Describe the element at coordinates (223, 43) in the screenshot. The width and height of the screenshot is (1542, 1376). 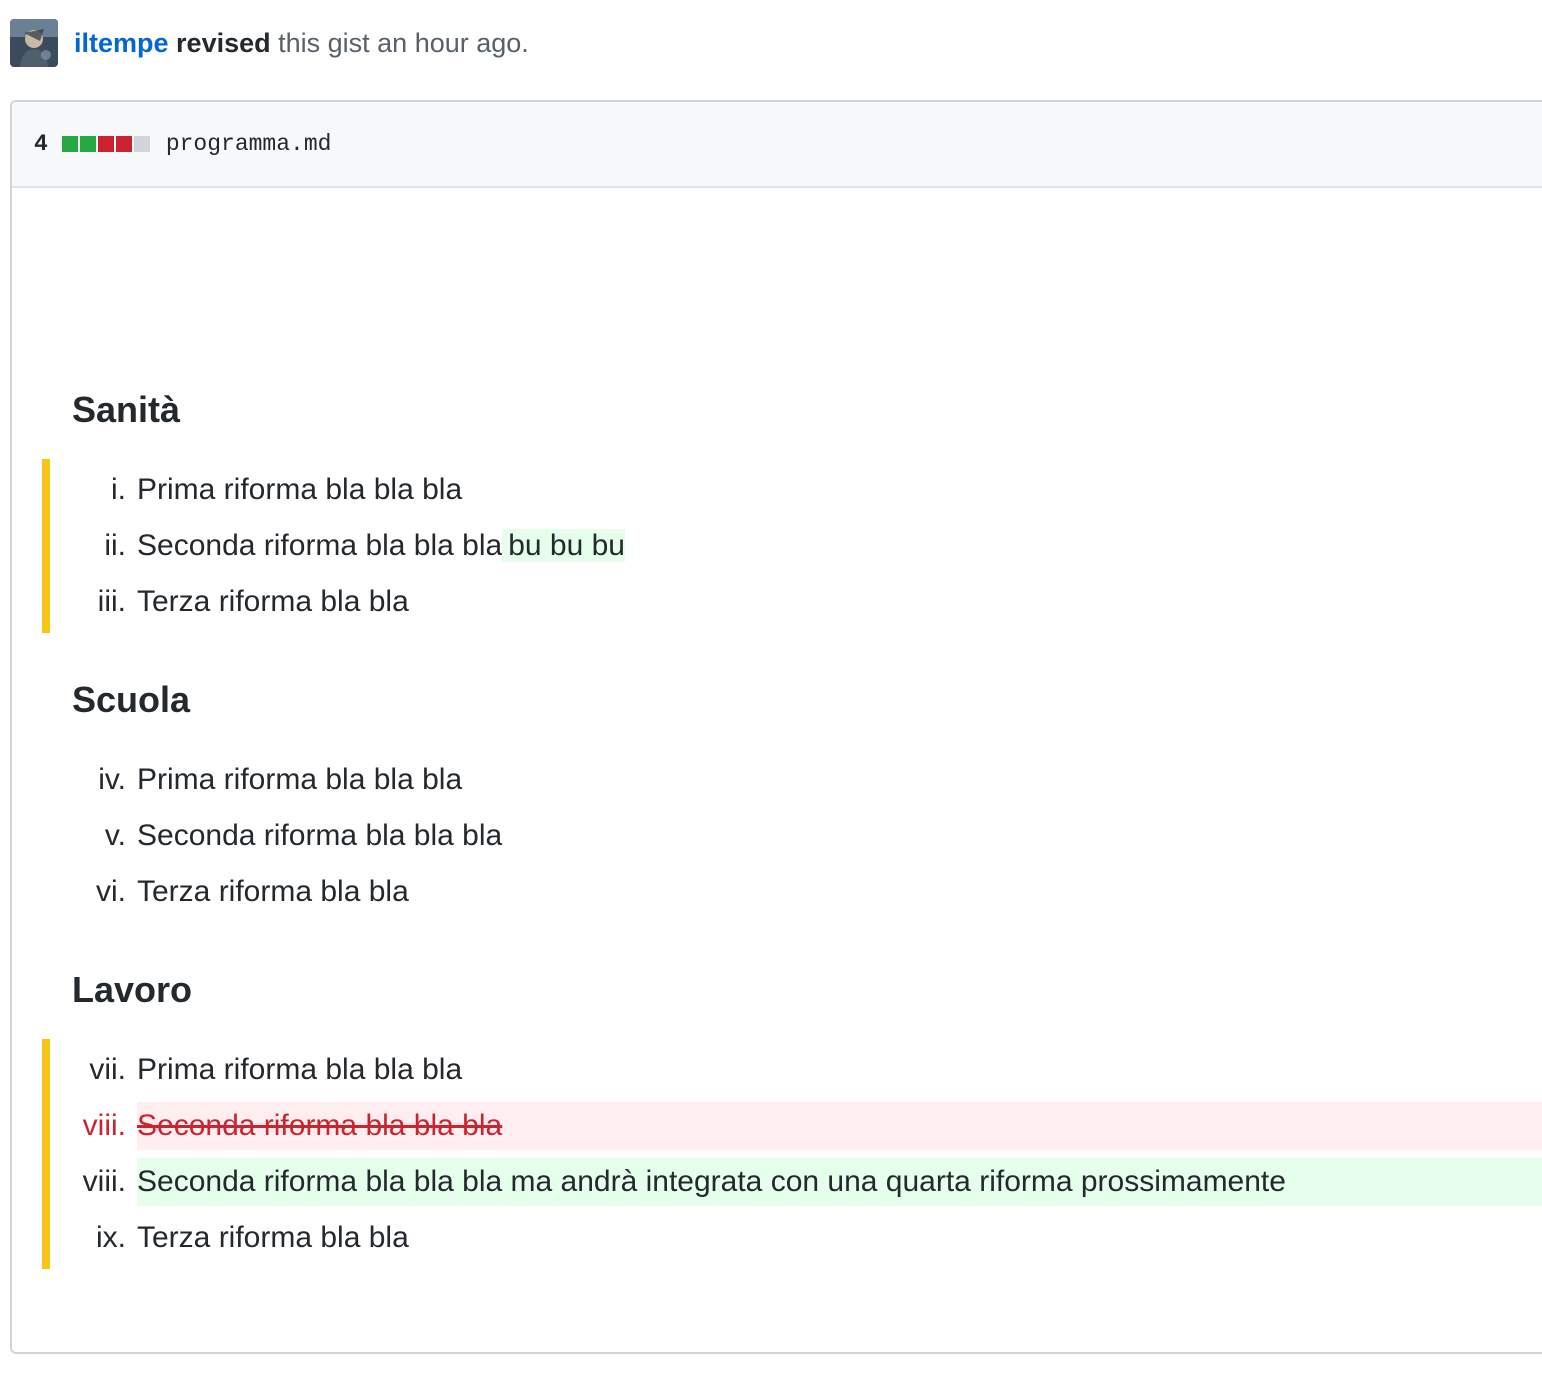
I see `revision-action: revised` at that location.